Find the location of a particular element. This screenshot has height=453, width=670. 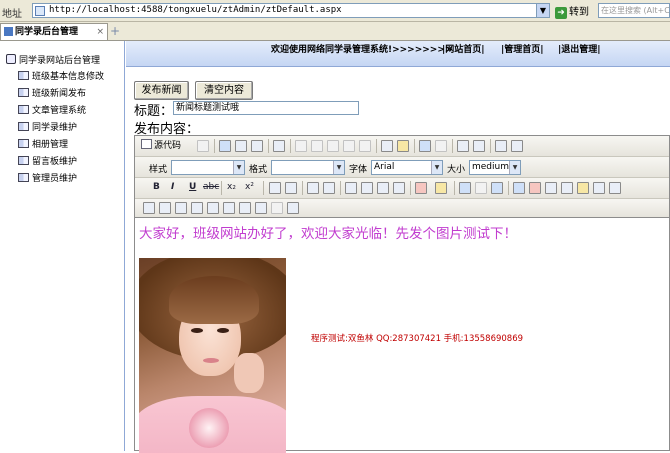

source-label: 源代码 is located at coordinates (168, 146).